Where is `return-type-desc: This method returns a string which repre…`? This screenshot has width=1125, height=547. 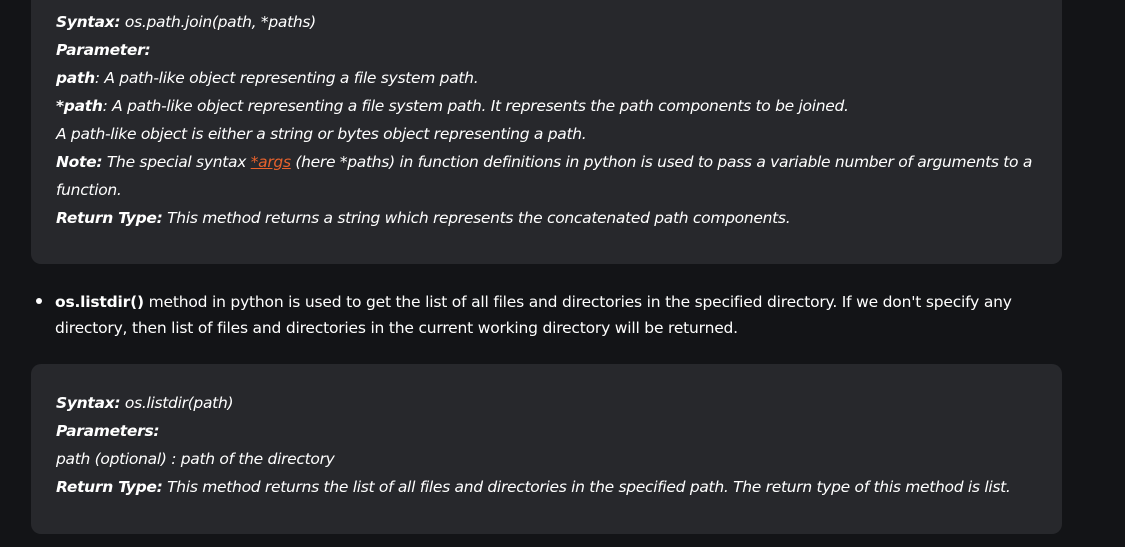 return-type-desc: This method returns a string which repre… is located at coordinates (476, 218).